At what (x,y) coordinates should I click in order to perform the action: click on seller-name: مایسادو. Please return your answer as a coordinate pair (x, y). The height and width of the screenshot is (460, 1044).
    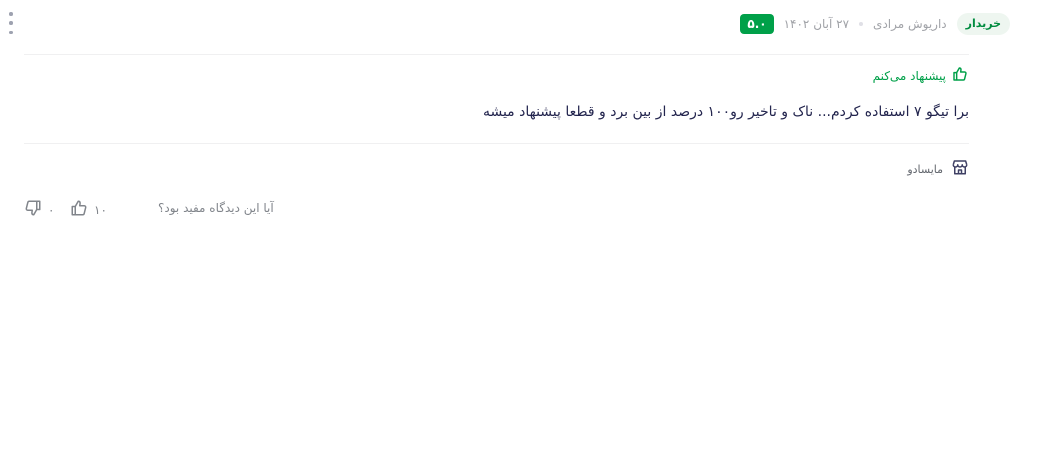
    Looking at the image, I should click on (925, 169).